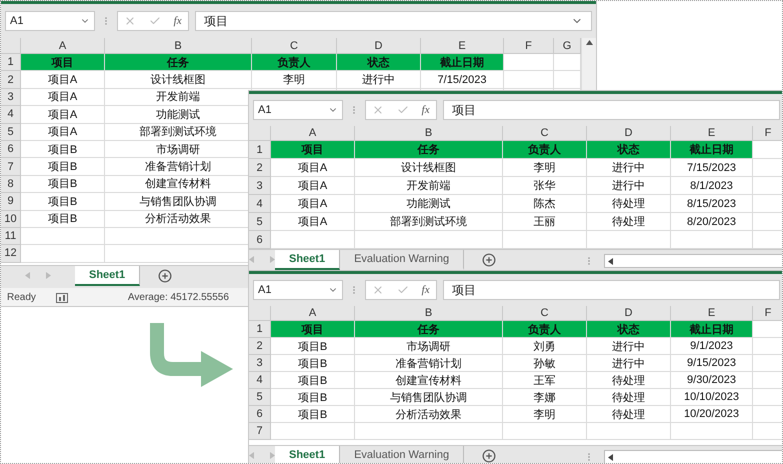 This screenshot has width=783, height=464. Describe the element at coordinates (712, 346) in the screenshot. I see `table-cell: 9/1/2023` at that location.